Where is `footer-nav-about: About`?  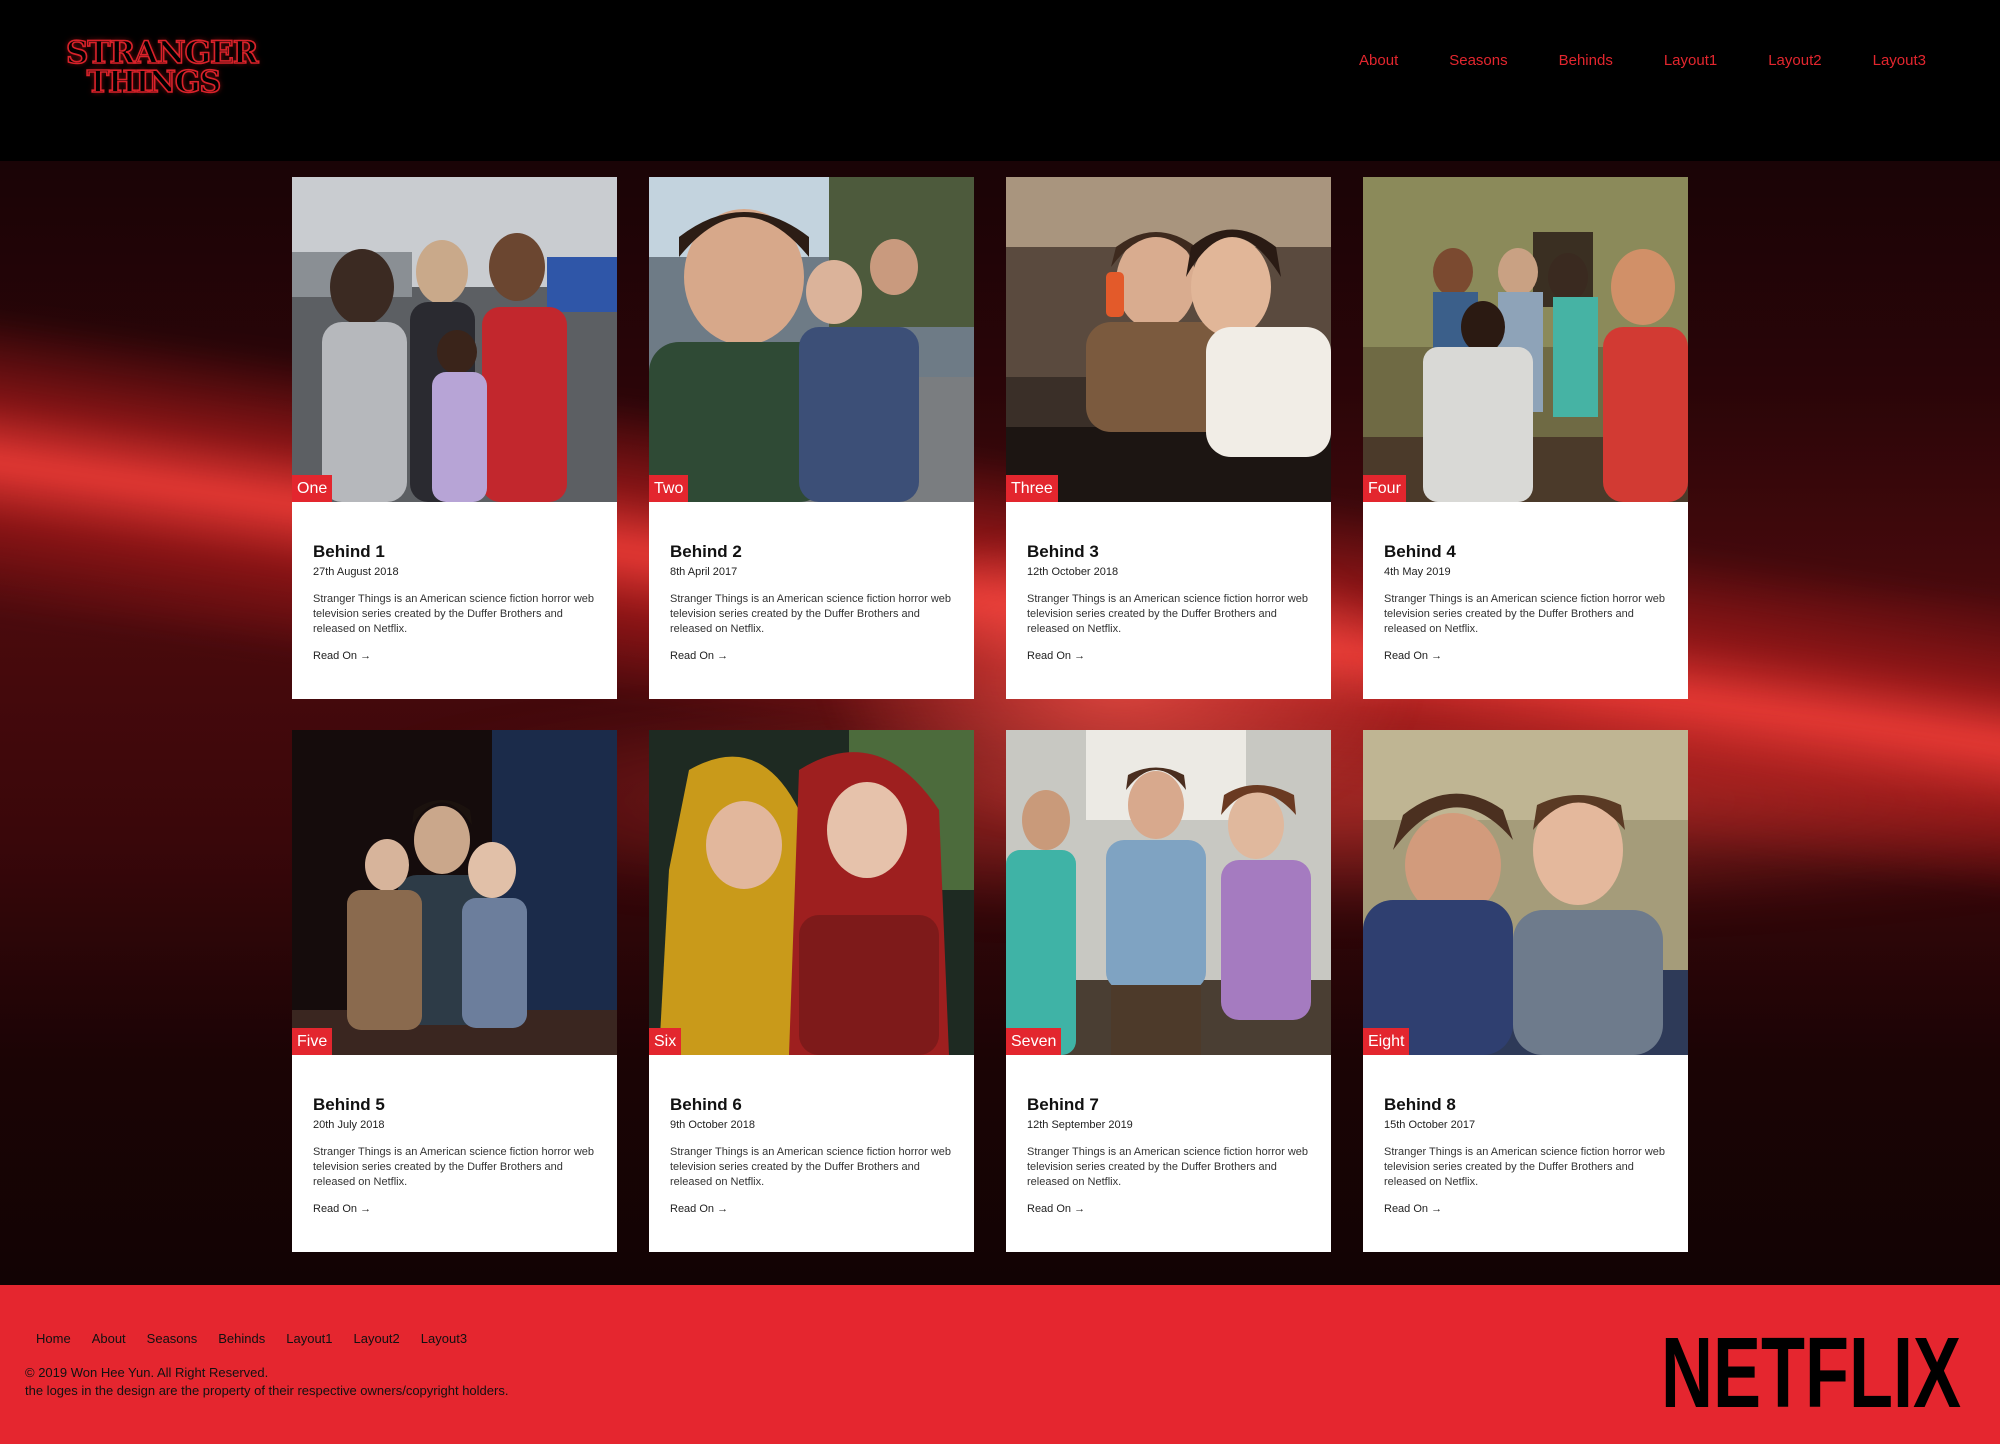
footer-nav-about: About is located at coordinates (109, 1338).